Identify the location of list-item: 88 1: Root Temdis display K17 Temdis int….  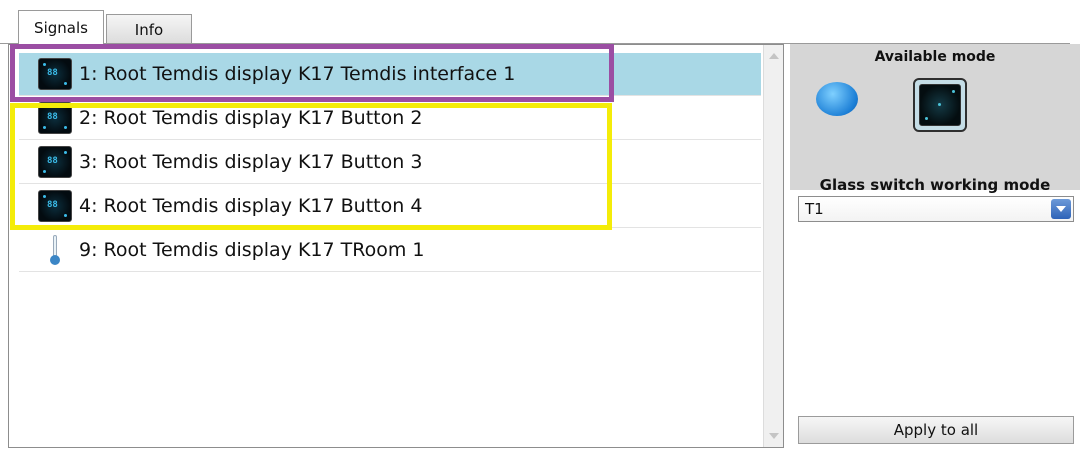
(385, 74).